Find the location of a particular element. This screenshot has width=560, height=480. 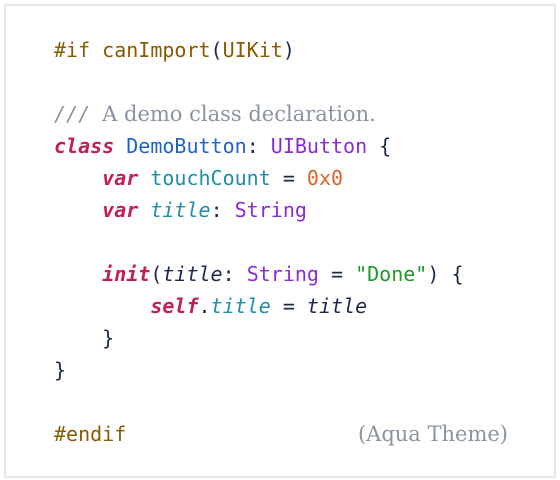

var-title: title is located at coordinates (180, 210).